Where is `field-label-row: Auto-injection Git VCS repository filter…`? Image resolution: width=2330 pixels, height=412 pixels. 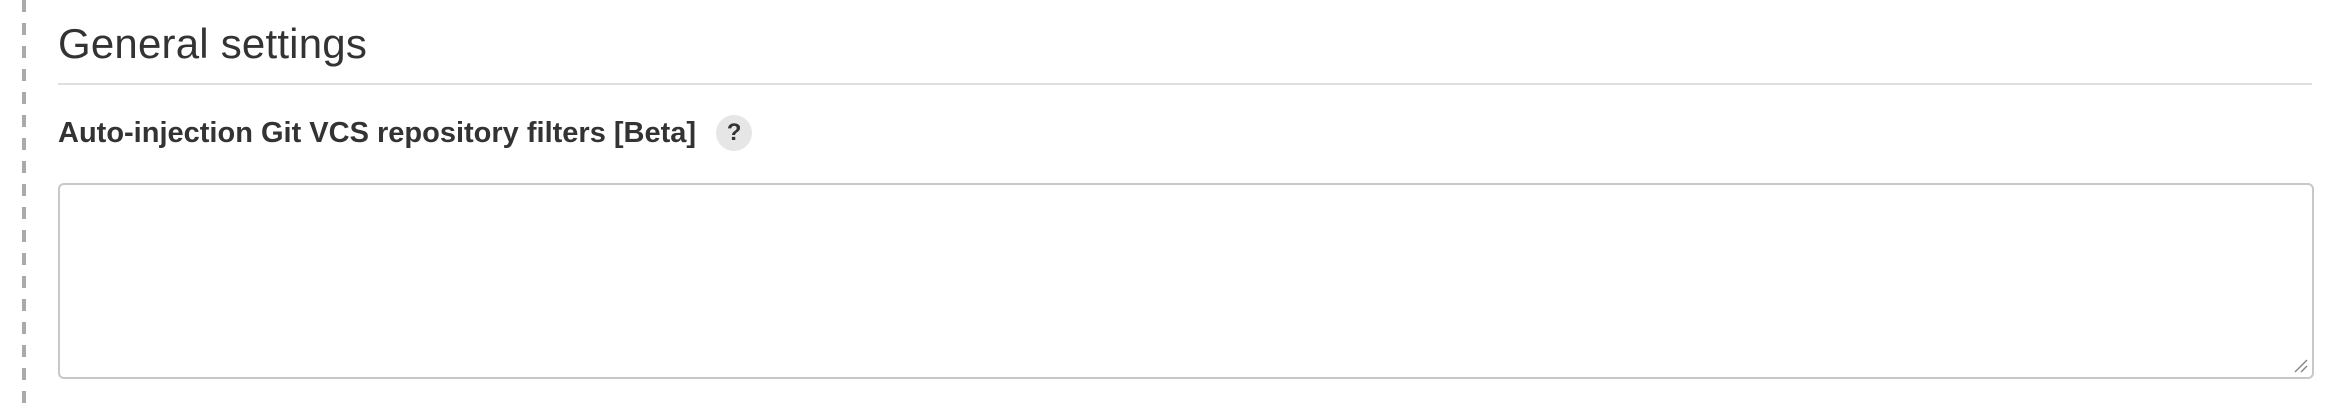
field-label-row: Auto-injection Git VCS repository filter… is located at coordinates (1186, 133).